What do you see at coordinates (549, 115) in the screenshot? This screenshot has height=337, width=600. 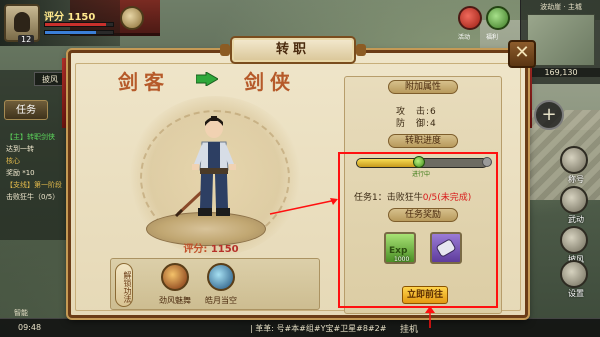 I see `expand-menu-button: +` at bounding box center [549, 115].